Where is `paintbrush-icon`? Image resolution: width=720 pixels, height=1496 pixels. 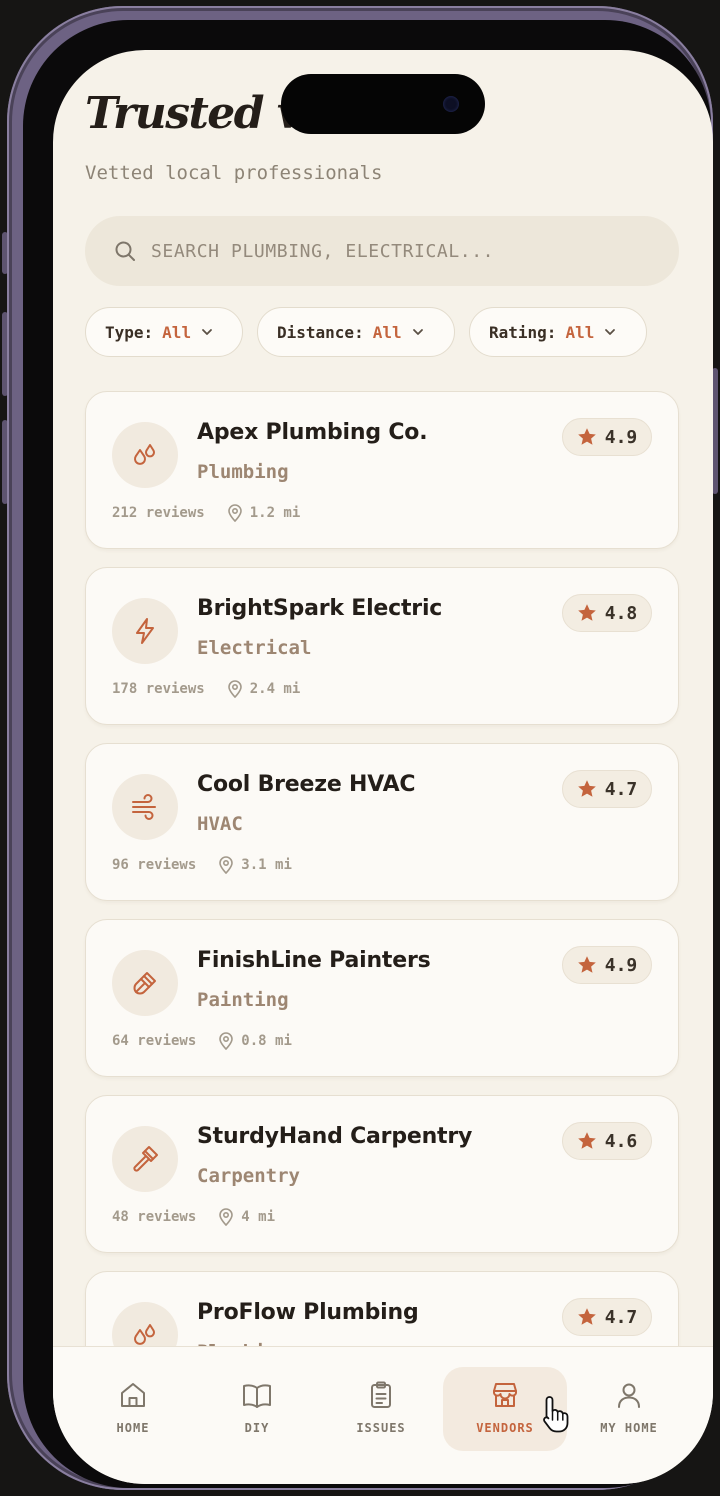 paintbrush-icon is located at coordinates (144, 983).